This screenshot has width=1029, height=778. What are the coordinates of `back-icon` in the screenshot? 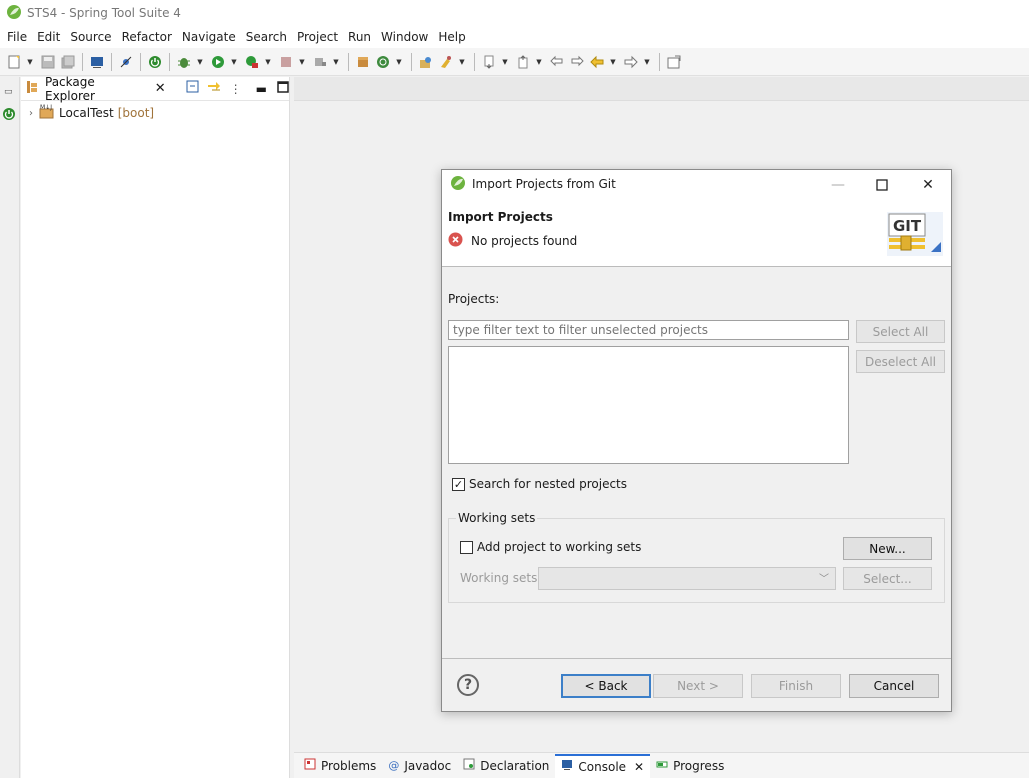 It's located at (597, 62).